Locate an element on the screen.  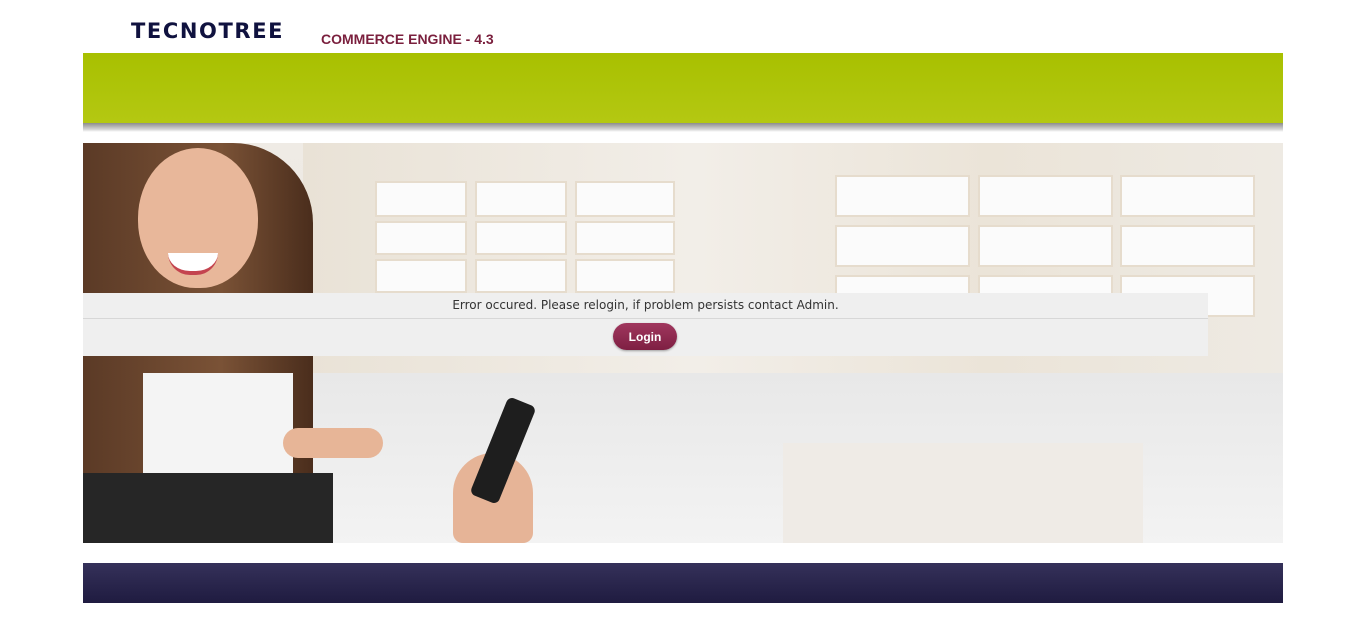
hero-counter is located at coordinates (963, 493).